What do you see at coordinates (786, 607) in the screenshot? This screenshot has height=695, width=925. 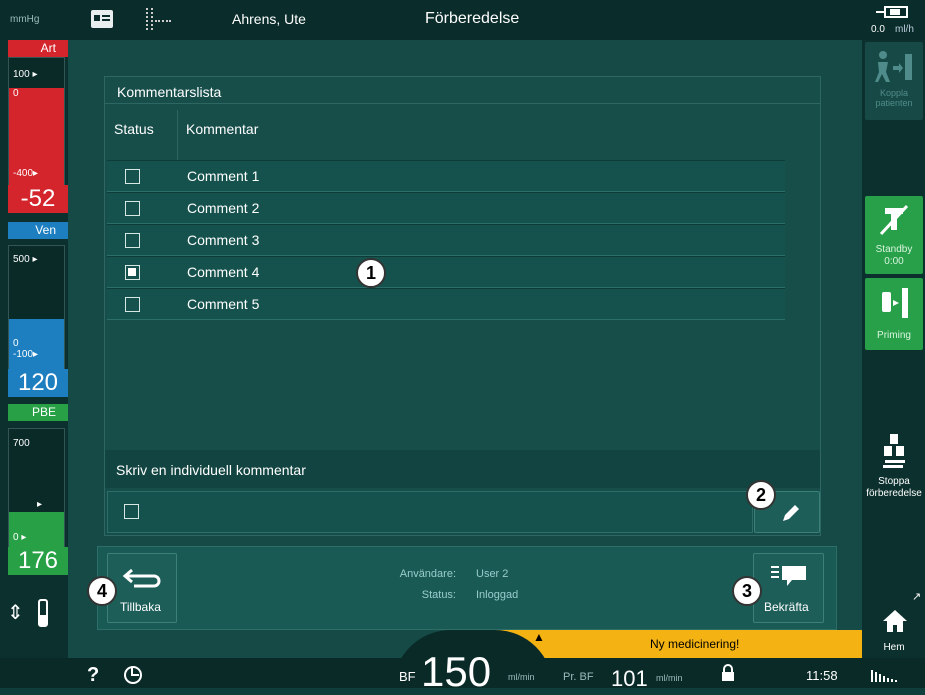 I see `confirm-label: Bekräfta` at bounding box center [786, 607].